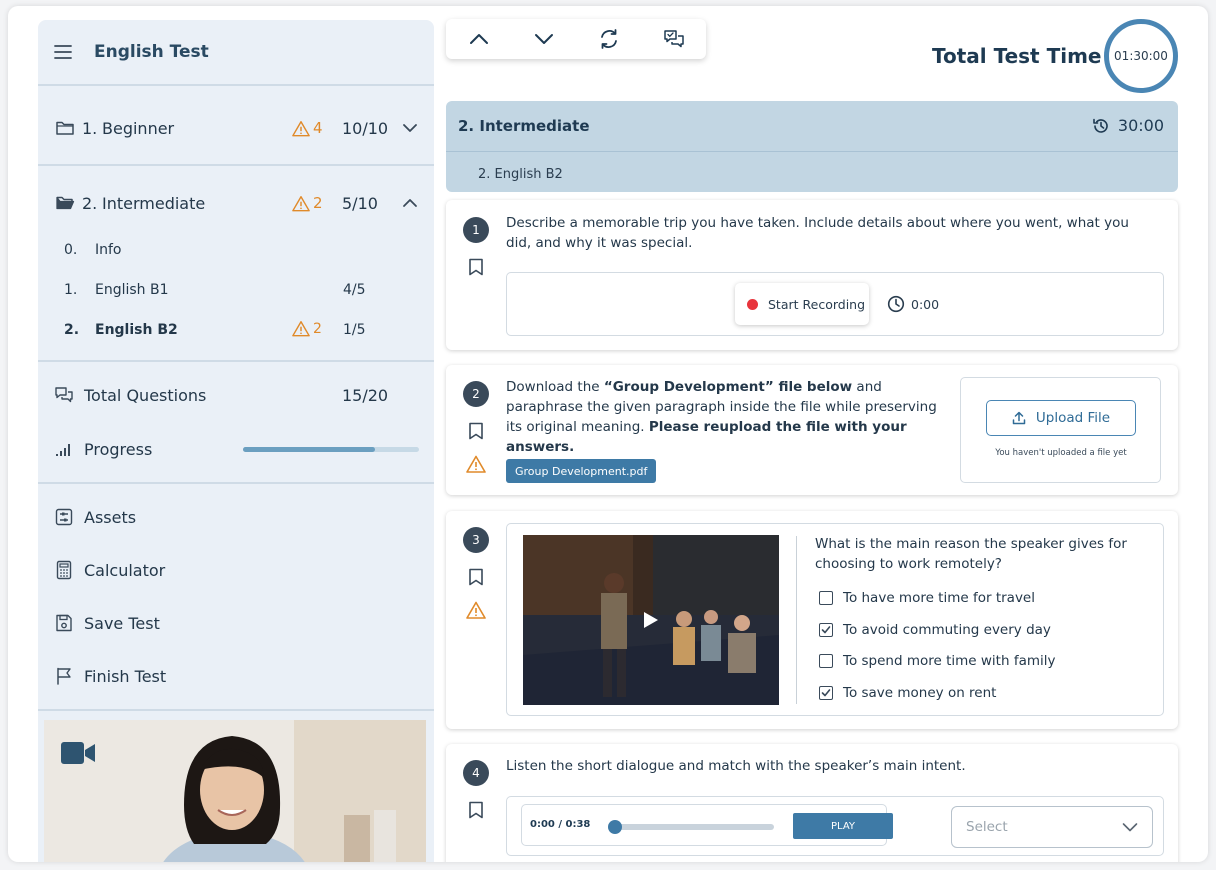 This screenshot has height=870, width=1216. Describe the element at coordinates (236, 623) in the screenshot. I see `menu-item-save-test: Save Test` at that location.